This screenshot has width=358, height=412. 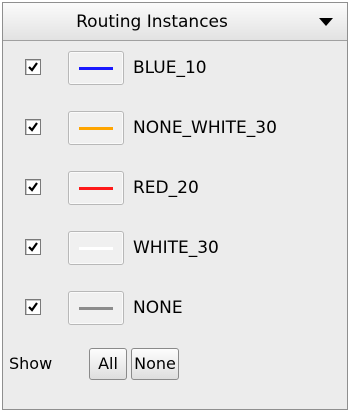 I want to click on instance-row: BLUE_10, so click(x=175, y=68).